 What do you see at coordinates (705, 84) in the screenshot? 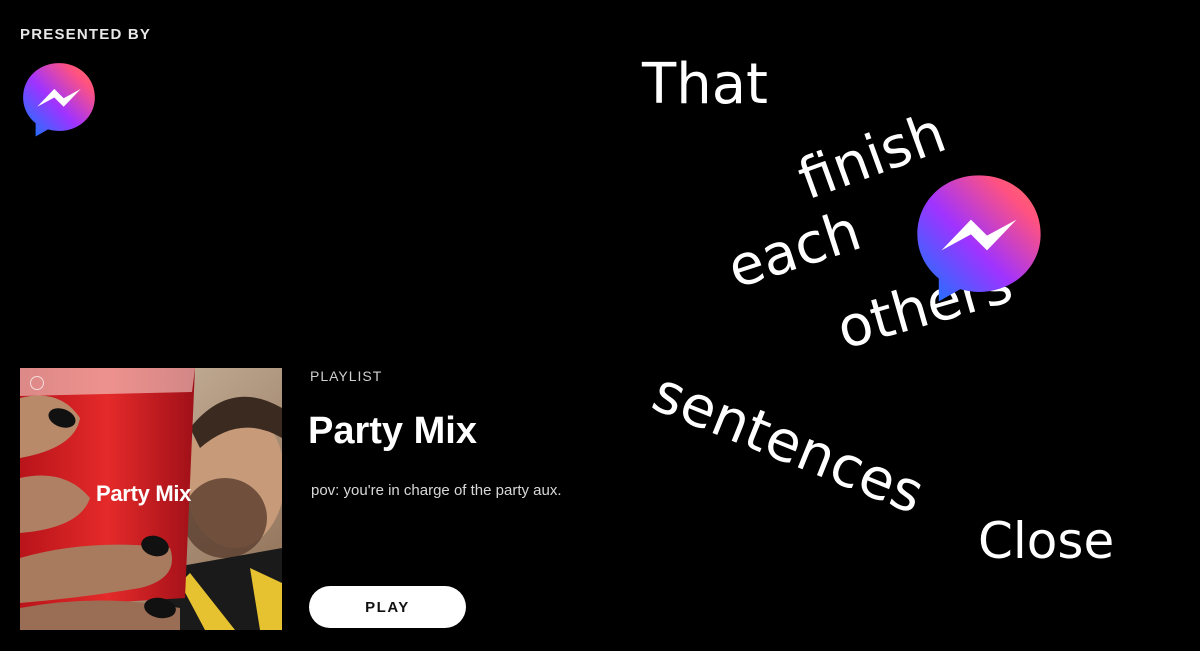
I see `tagline-word-that: That` at bounding box center [705, 84].